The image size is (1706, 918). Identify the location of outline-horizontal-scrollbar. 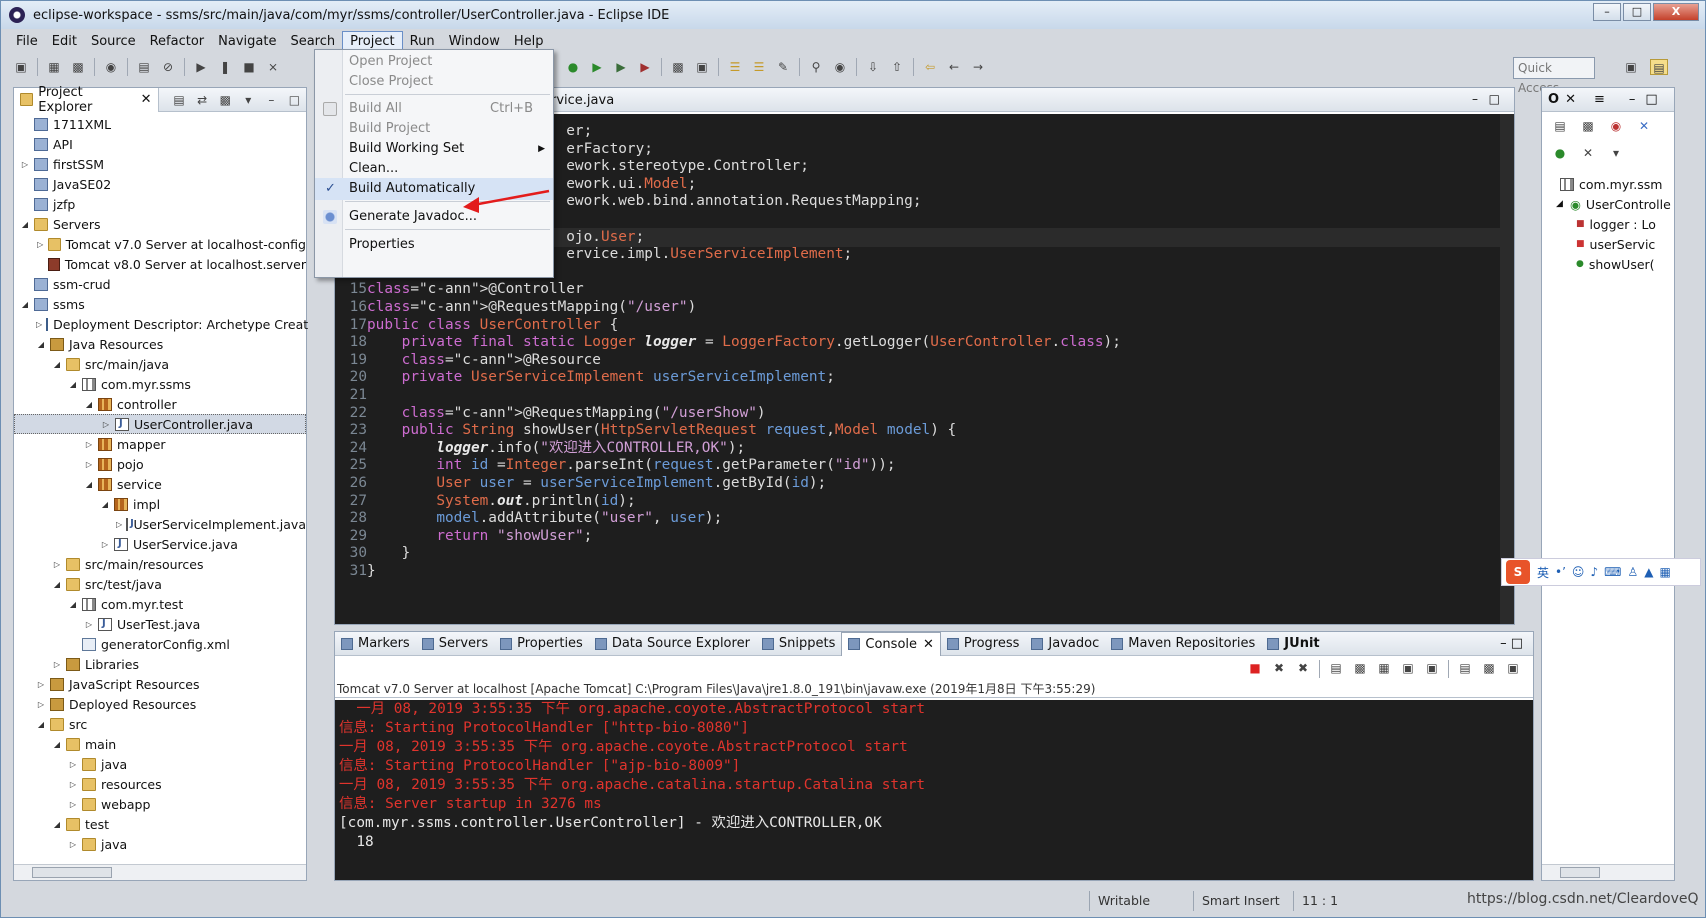
(1608, 872).